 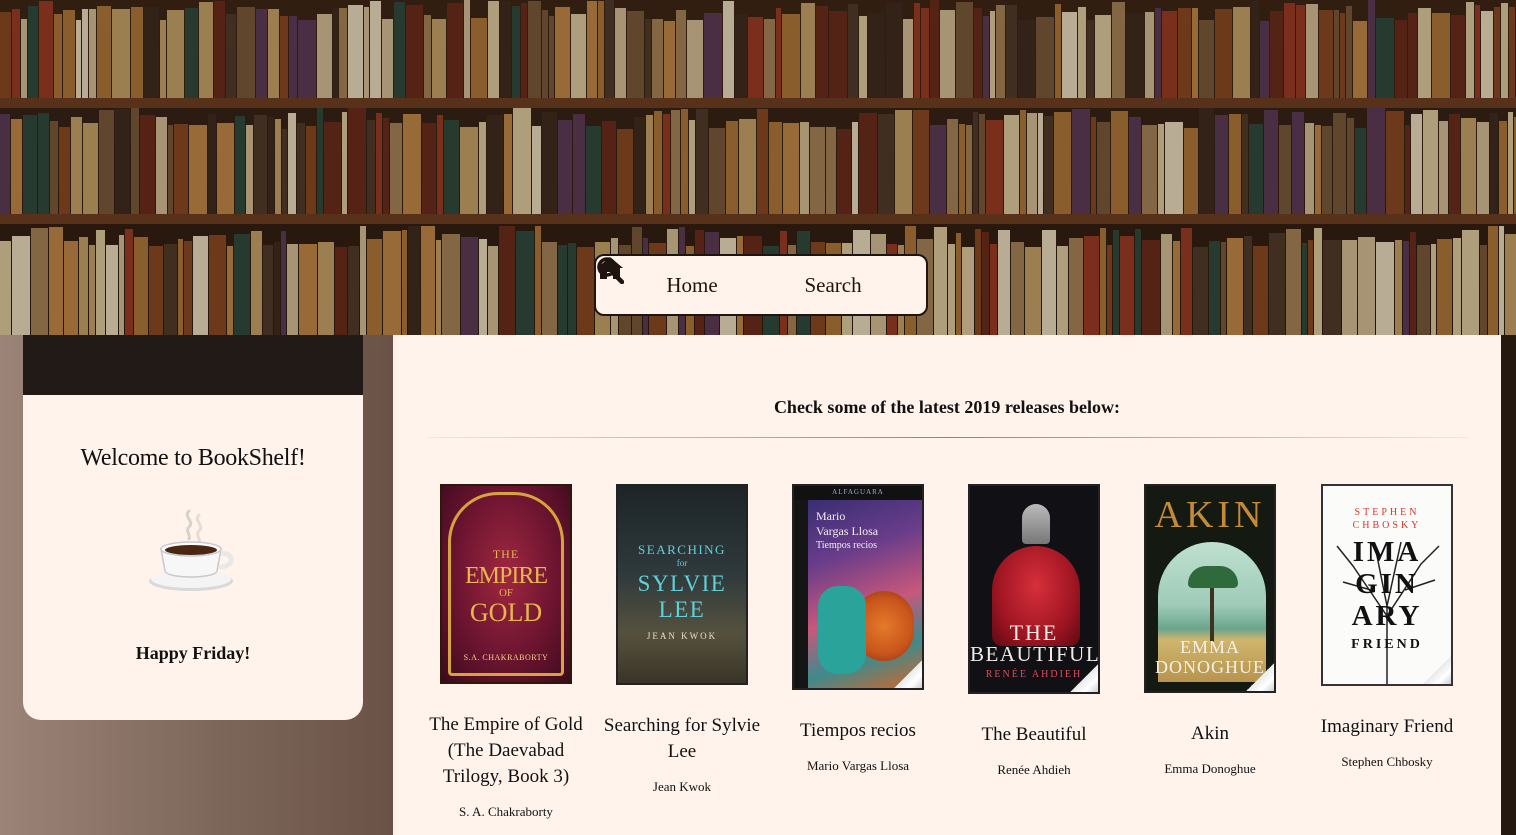 What do you see at coordinates (858, 765) in the screenshot?
I see `book-author: Mario Vargas Llosa` at bounding box center [858, 765].